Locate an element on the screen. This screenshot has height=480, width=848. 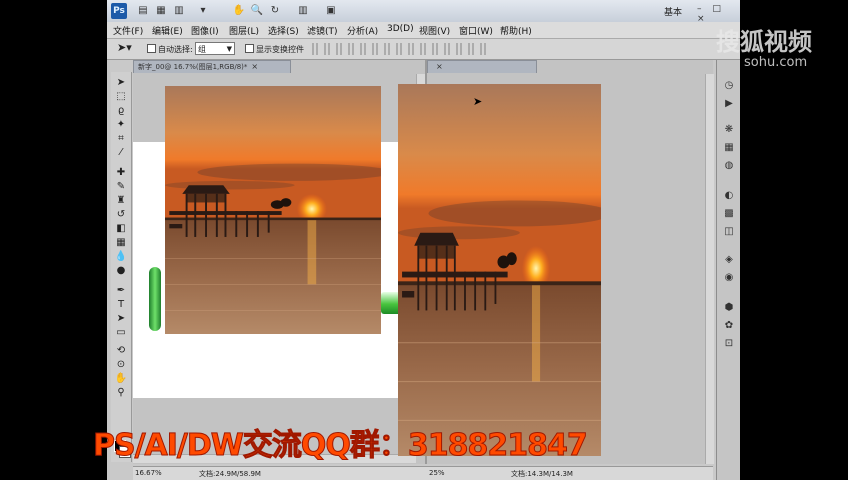
actions-panel-icon: ▶ is located at coordinates (729, 104).